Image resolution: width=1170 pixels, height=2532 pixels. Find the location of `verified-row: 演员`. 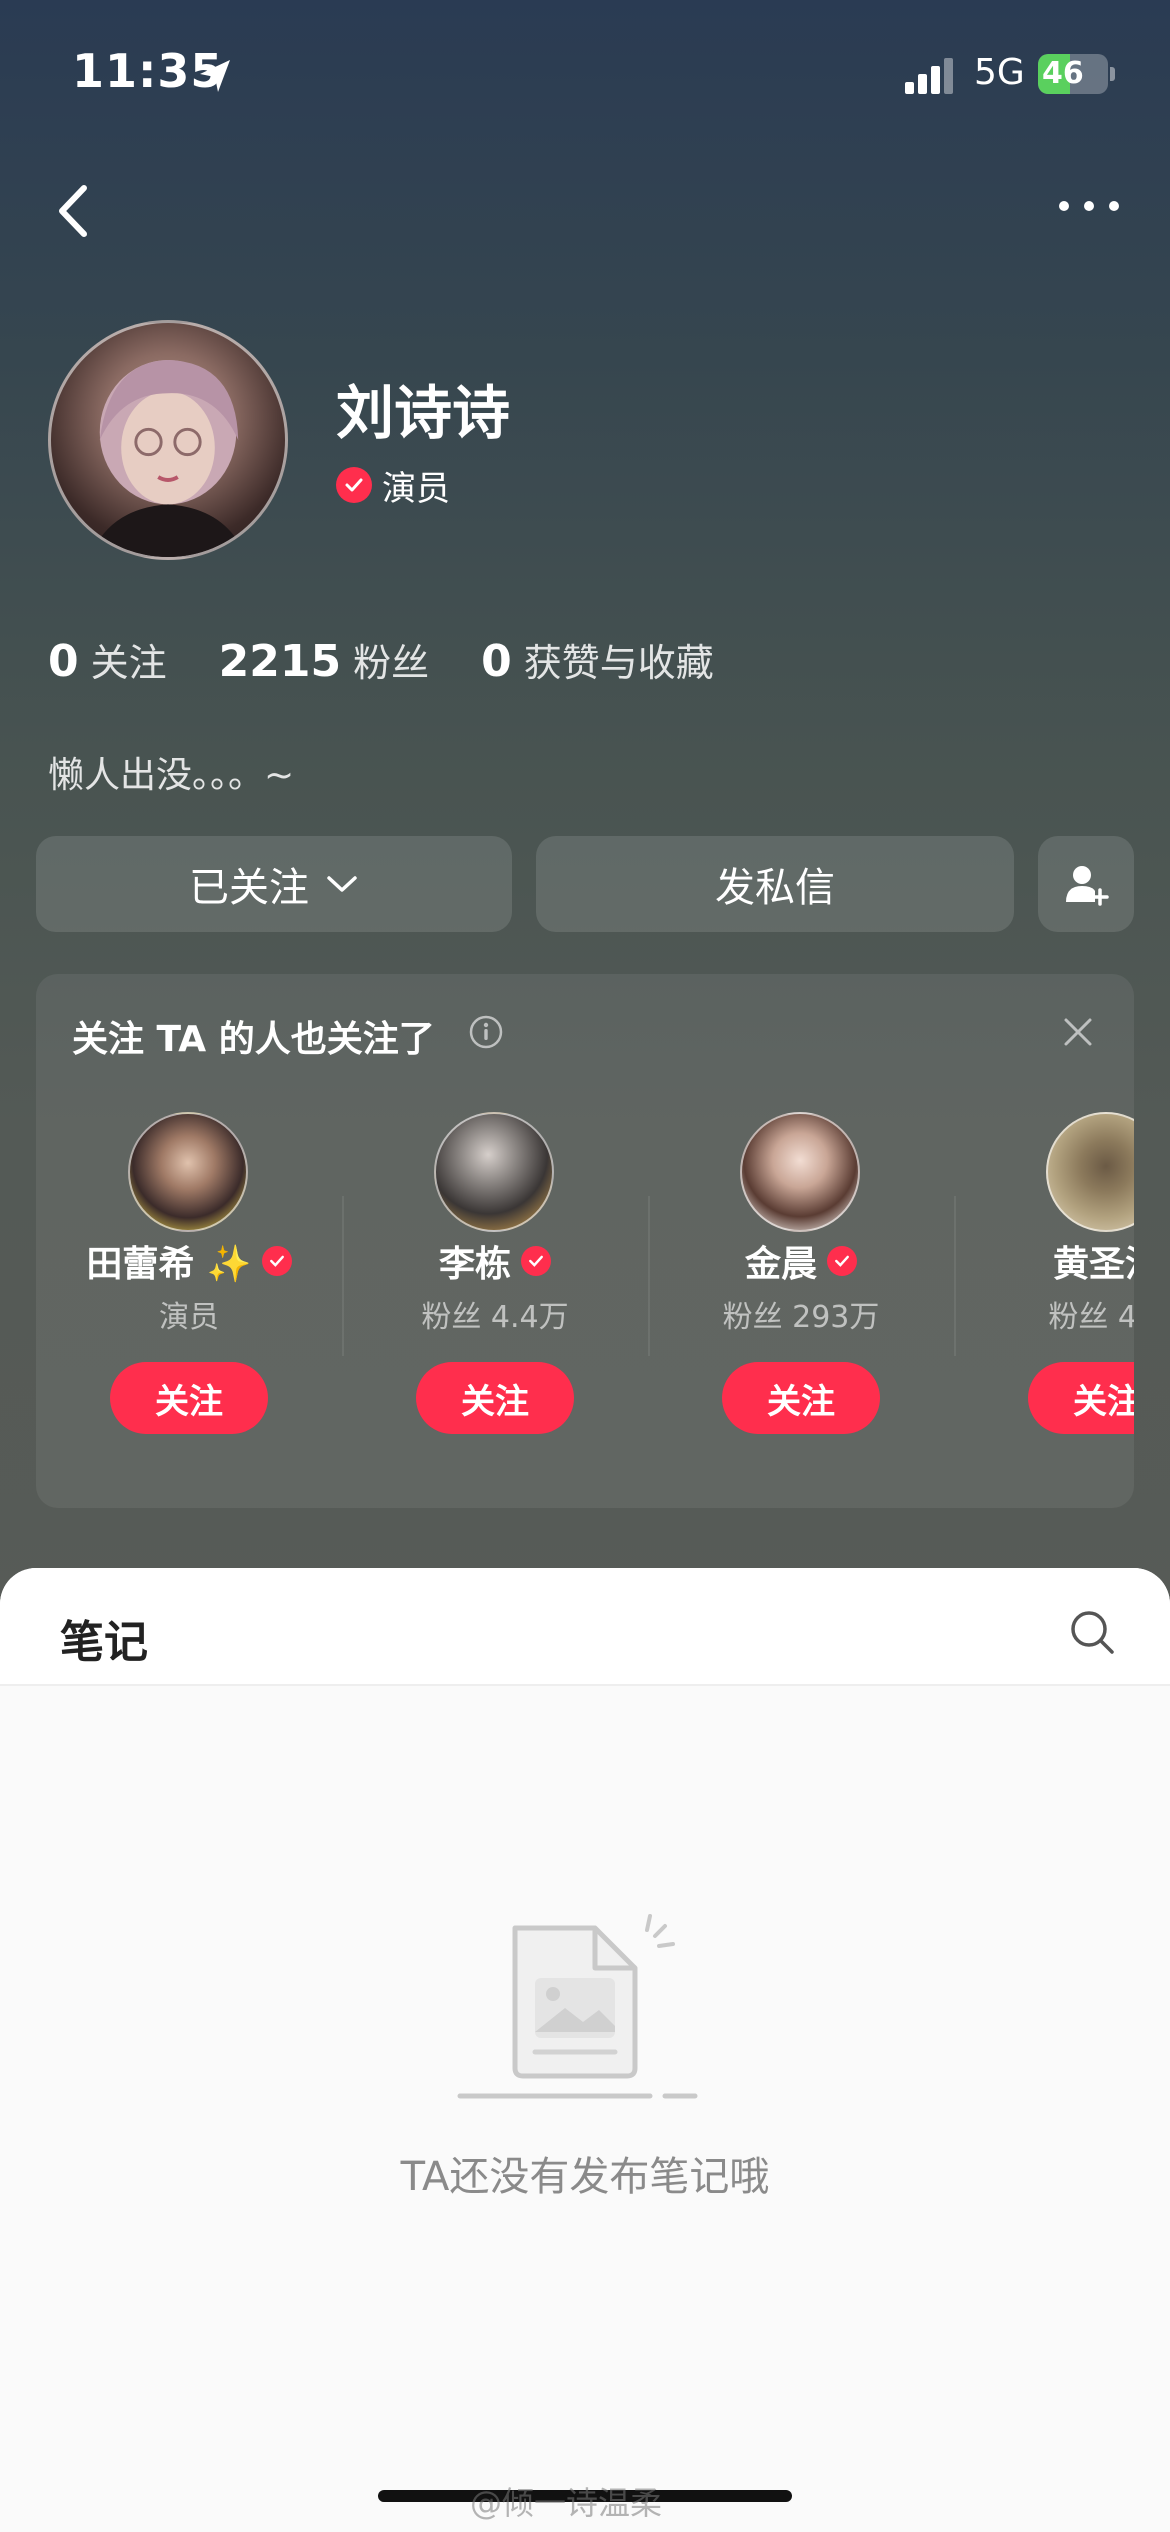

verified-row: 演员 is located at coordinates (393, 486).